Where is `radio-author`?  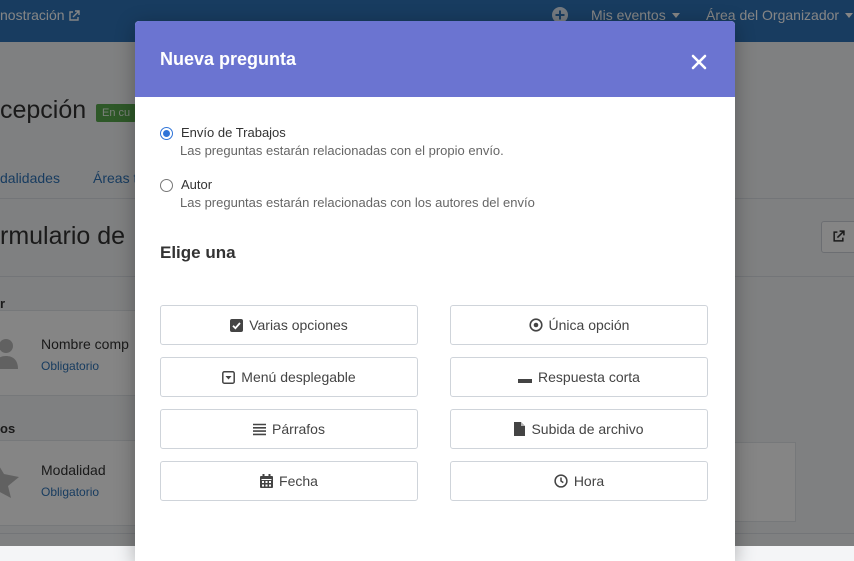 radio-author is located at coordinates (166, 185).